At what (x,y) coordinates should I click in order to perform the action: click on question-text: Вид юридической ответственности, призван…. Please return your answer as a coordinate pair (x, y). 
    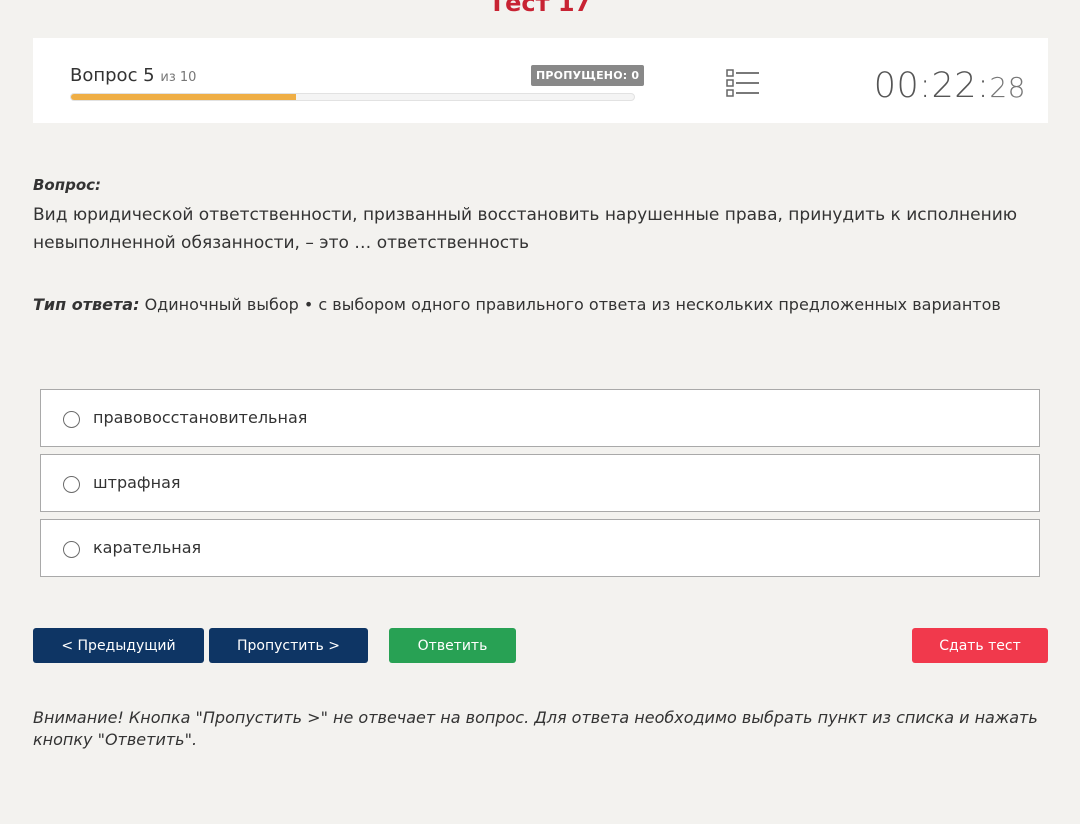
    Looking at the image, I should click on (525, 229).